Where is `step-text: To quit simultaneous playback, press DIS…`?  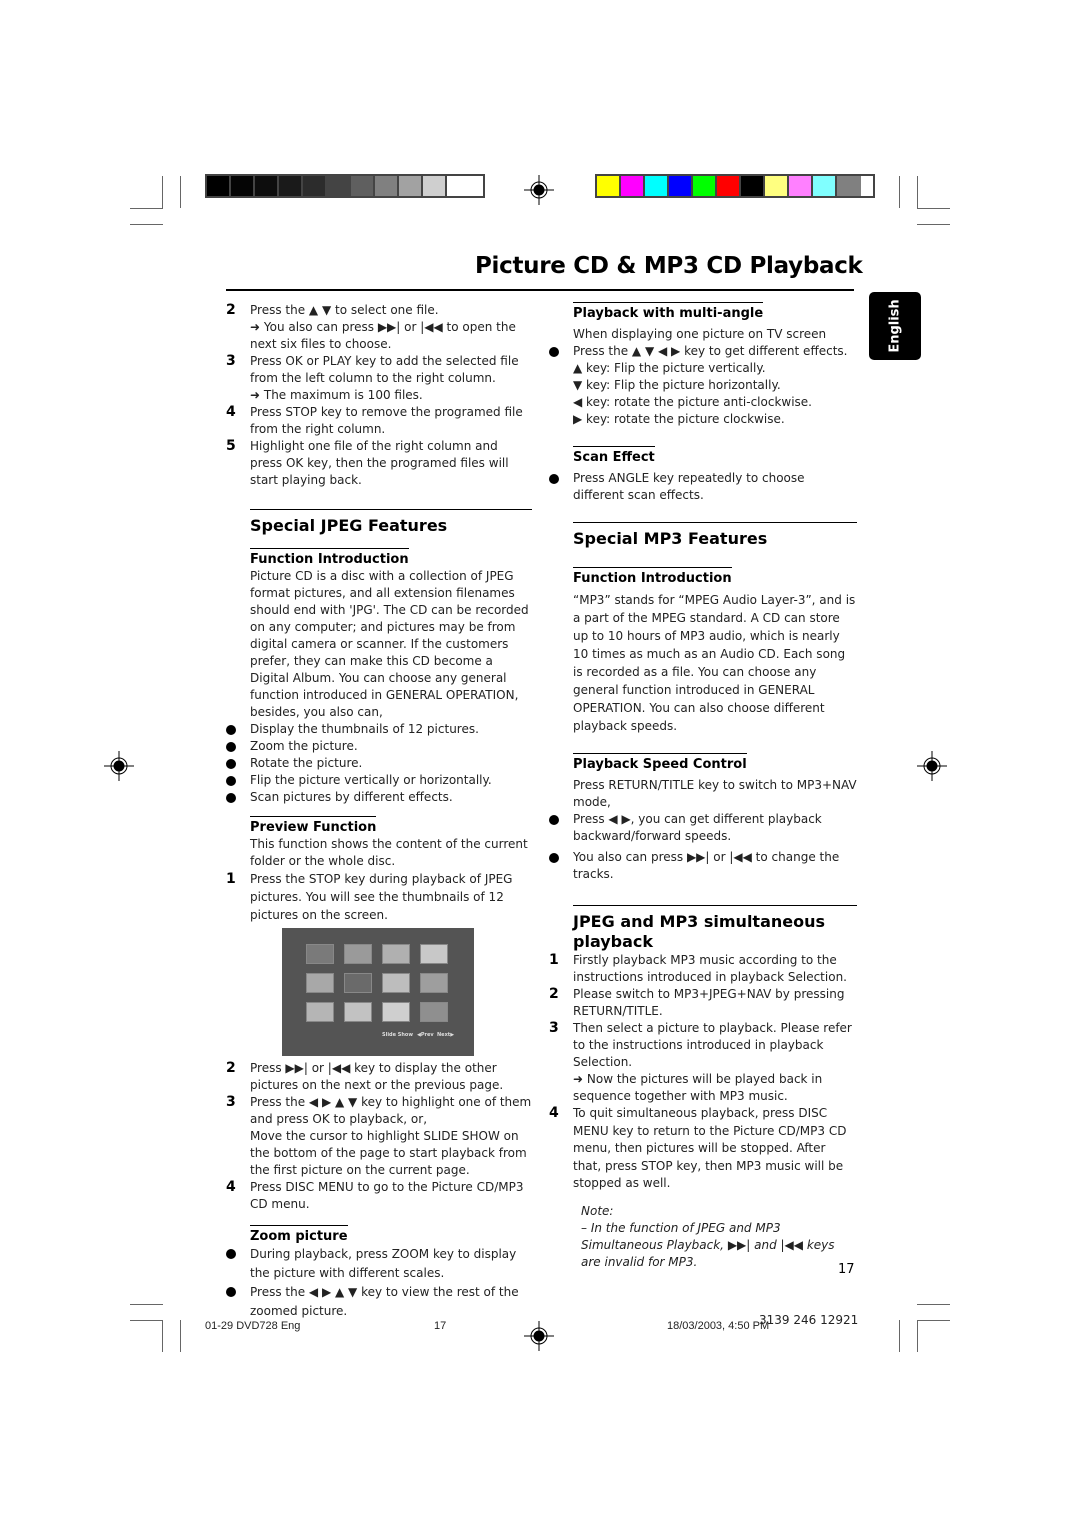
step-text: To quit simultaneous playback, press DIS… is located at coordinates (710, 1148).